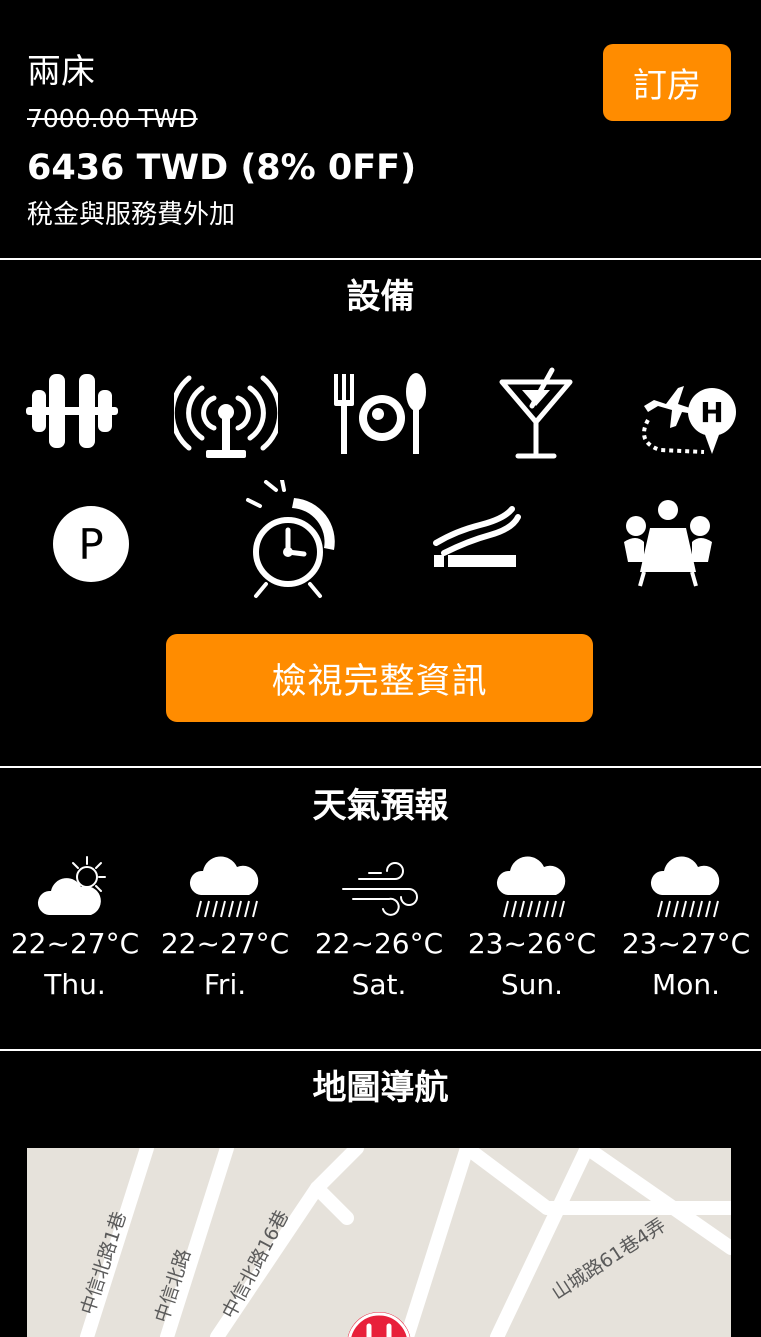 Image resolution: width=761 pixels, height=1337 pixels. I want to click on wifi-icon, so click(226, 416).